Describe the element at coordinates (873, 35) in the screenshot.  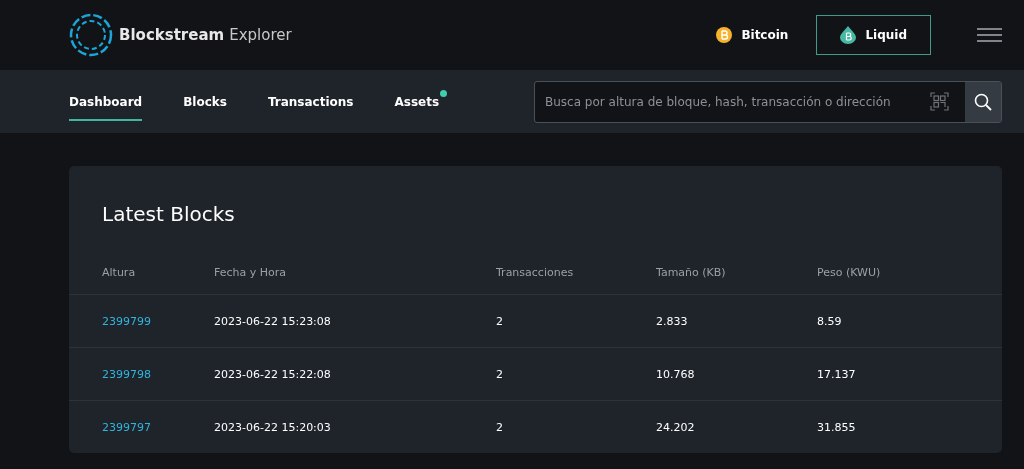
I see `network-button: Liquid` at that location.